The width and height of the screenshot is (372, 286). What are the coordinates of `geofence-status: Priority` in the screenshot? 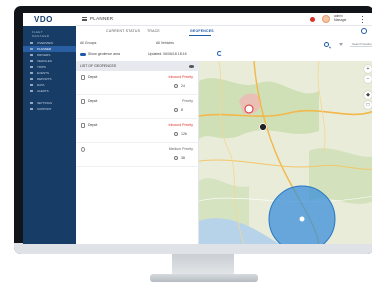 It's located at (187, 101).